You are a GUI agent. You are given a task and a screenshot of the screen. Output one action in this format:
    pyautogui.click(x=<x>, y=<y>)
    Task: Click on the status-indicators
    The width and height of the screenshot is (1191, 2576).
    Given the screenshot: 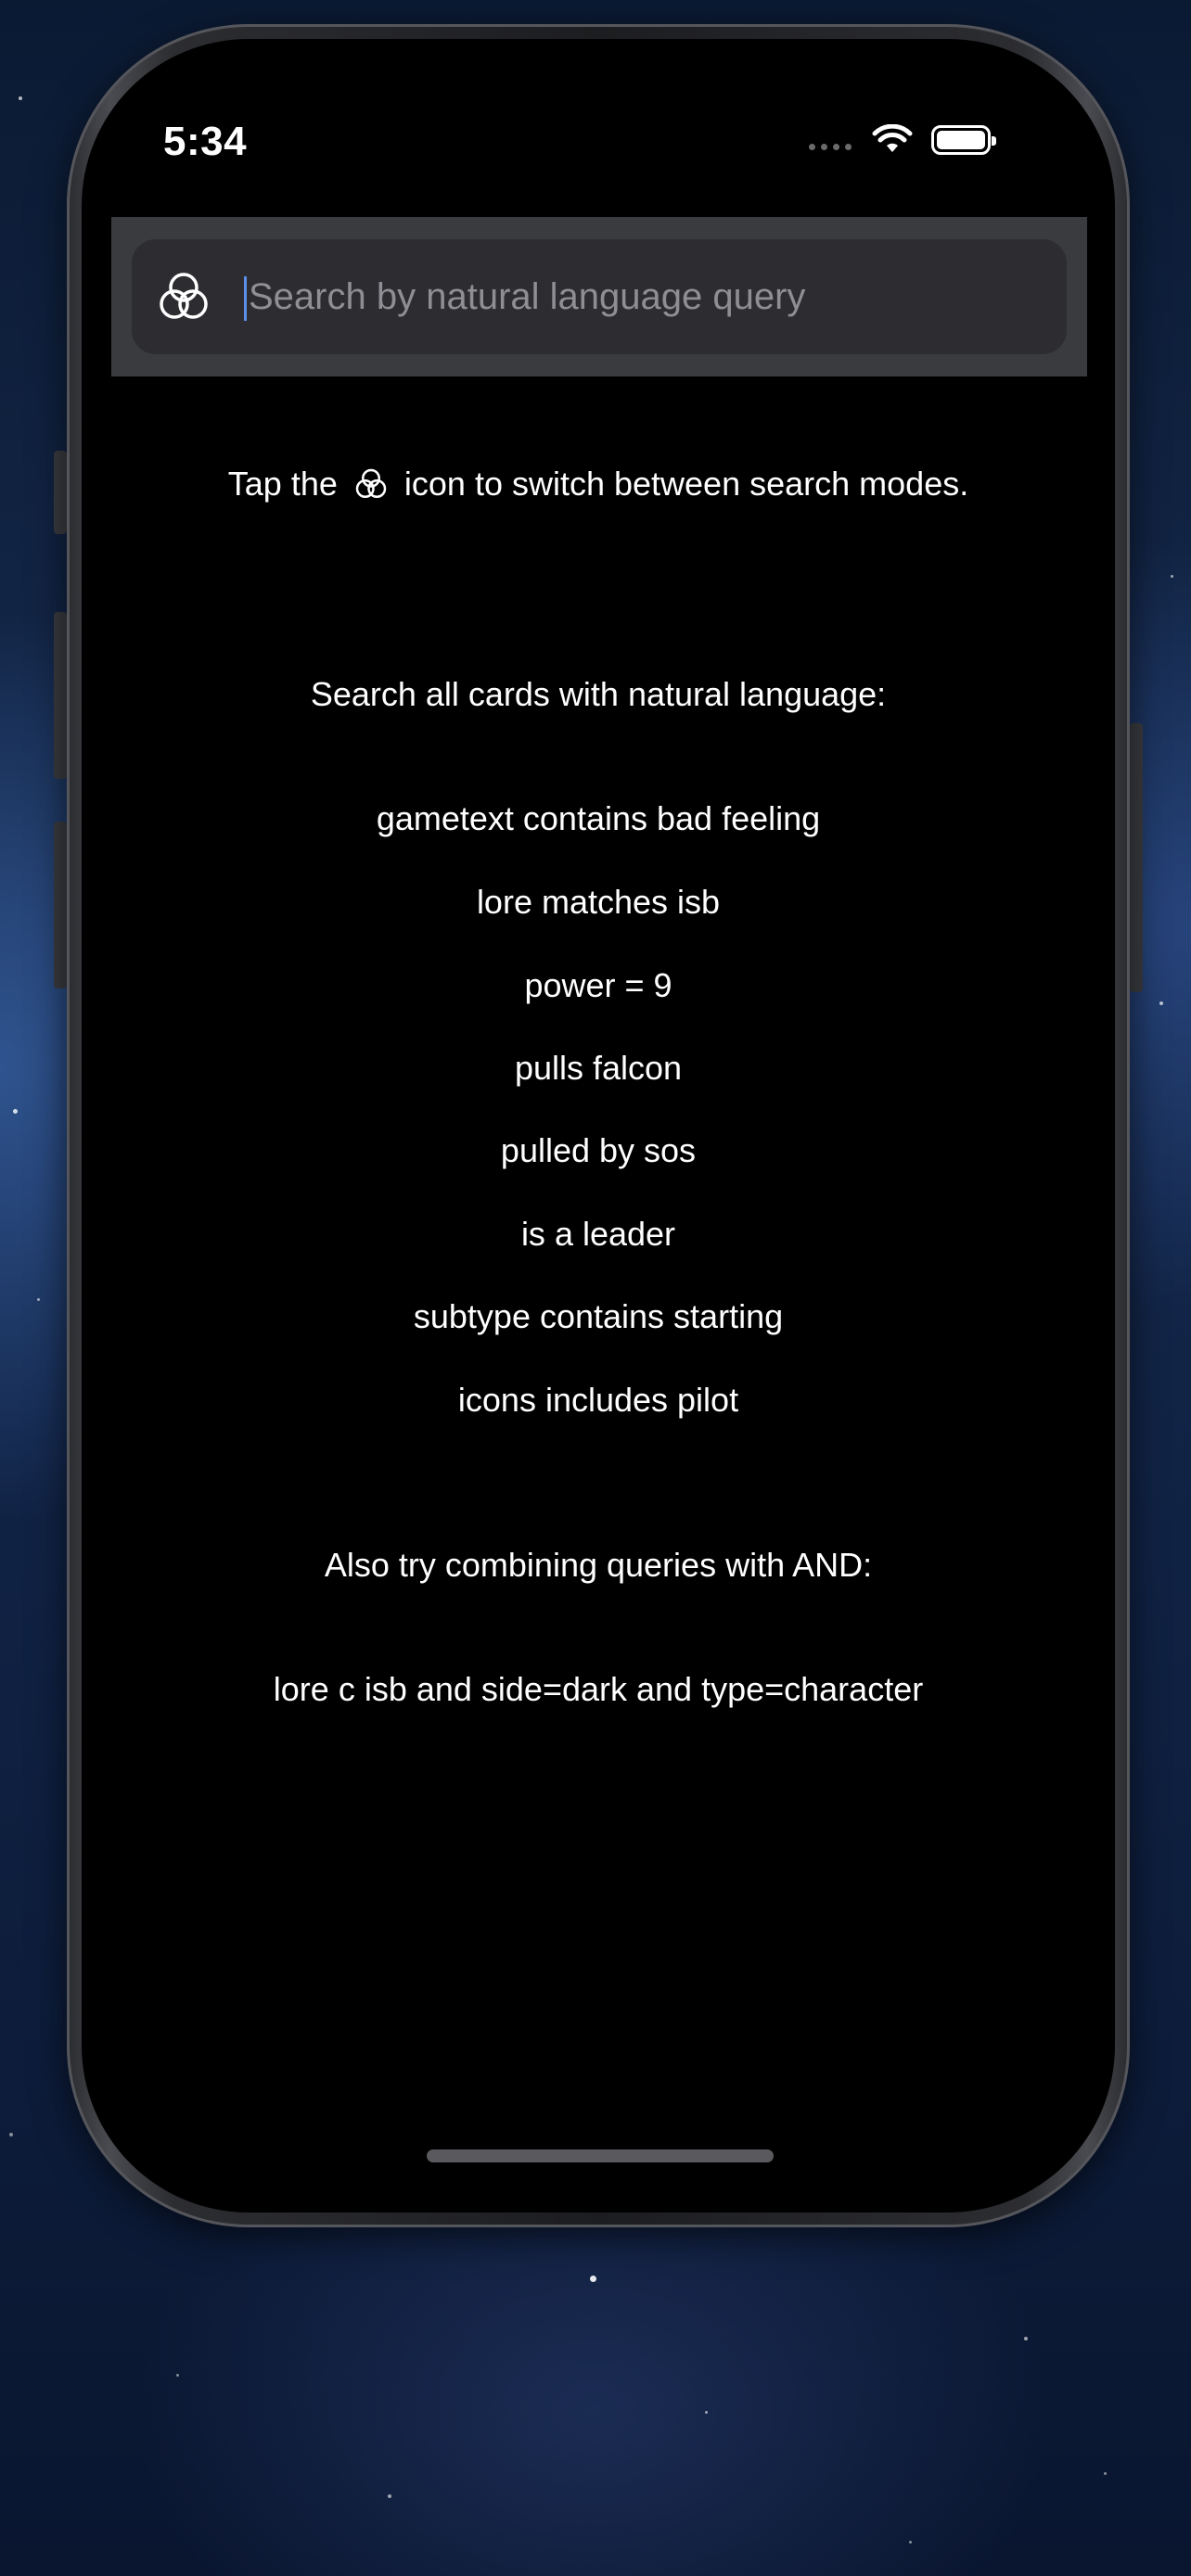 What is the action you would take?
    pyautogui.click(x=903, y=140)
    